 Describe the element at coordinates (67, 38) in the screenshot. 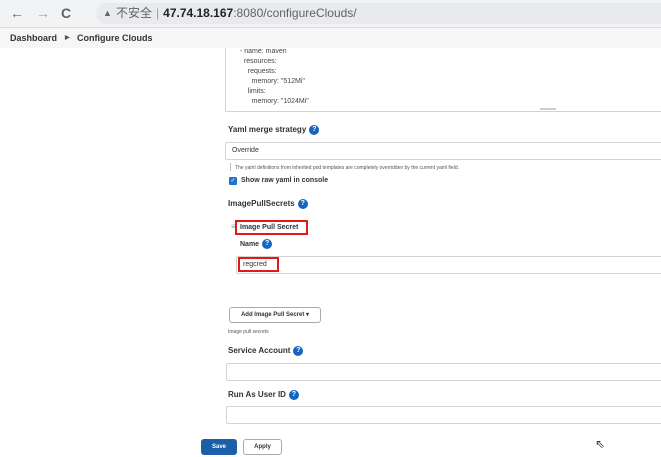

I see `chevron-right-icon: ▶` at that location.